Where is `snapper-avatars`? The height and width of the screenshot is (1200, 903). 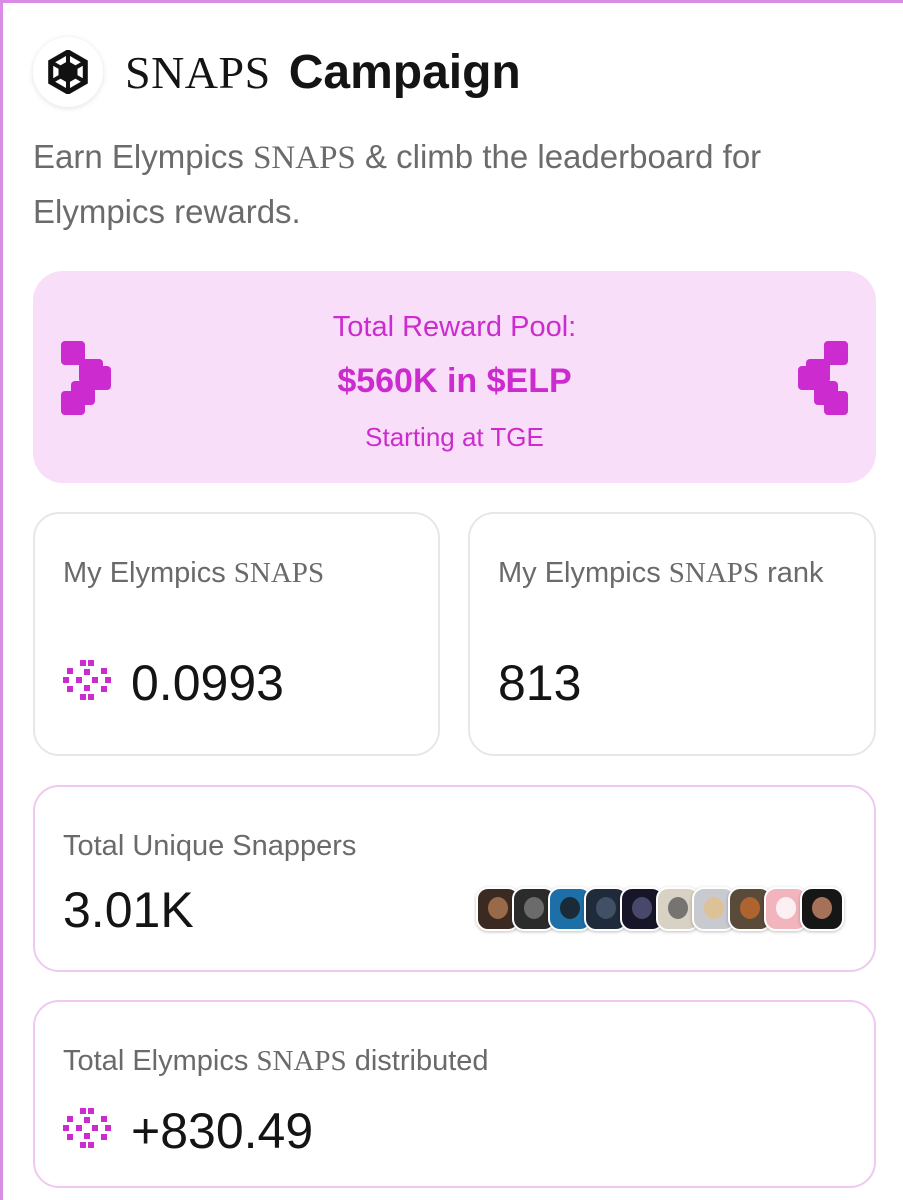
snapper-avatars is located at coordinates (660, 909).